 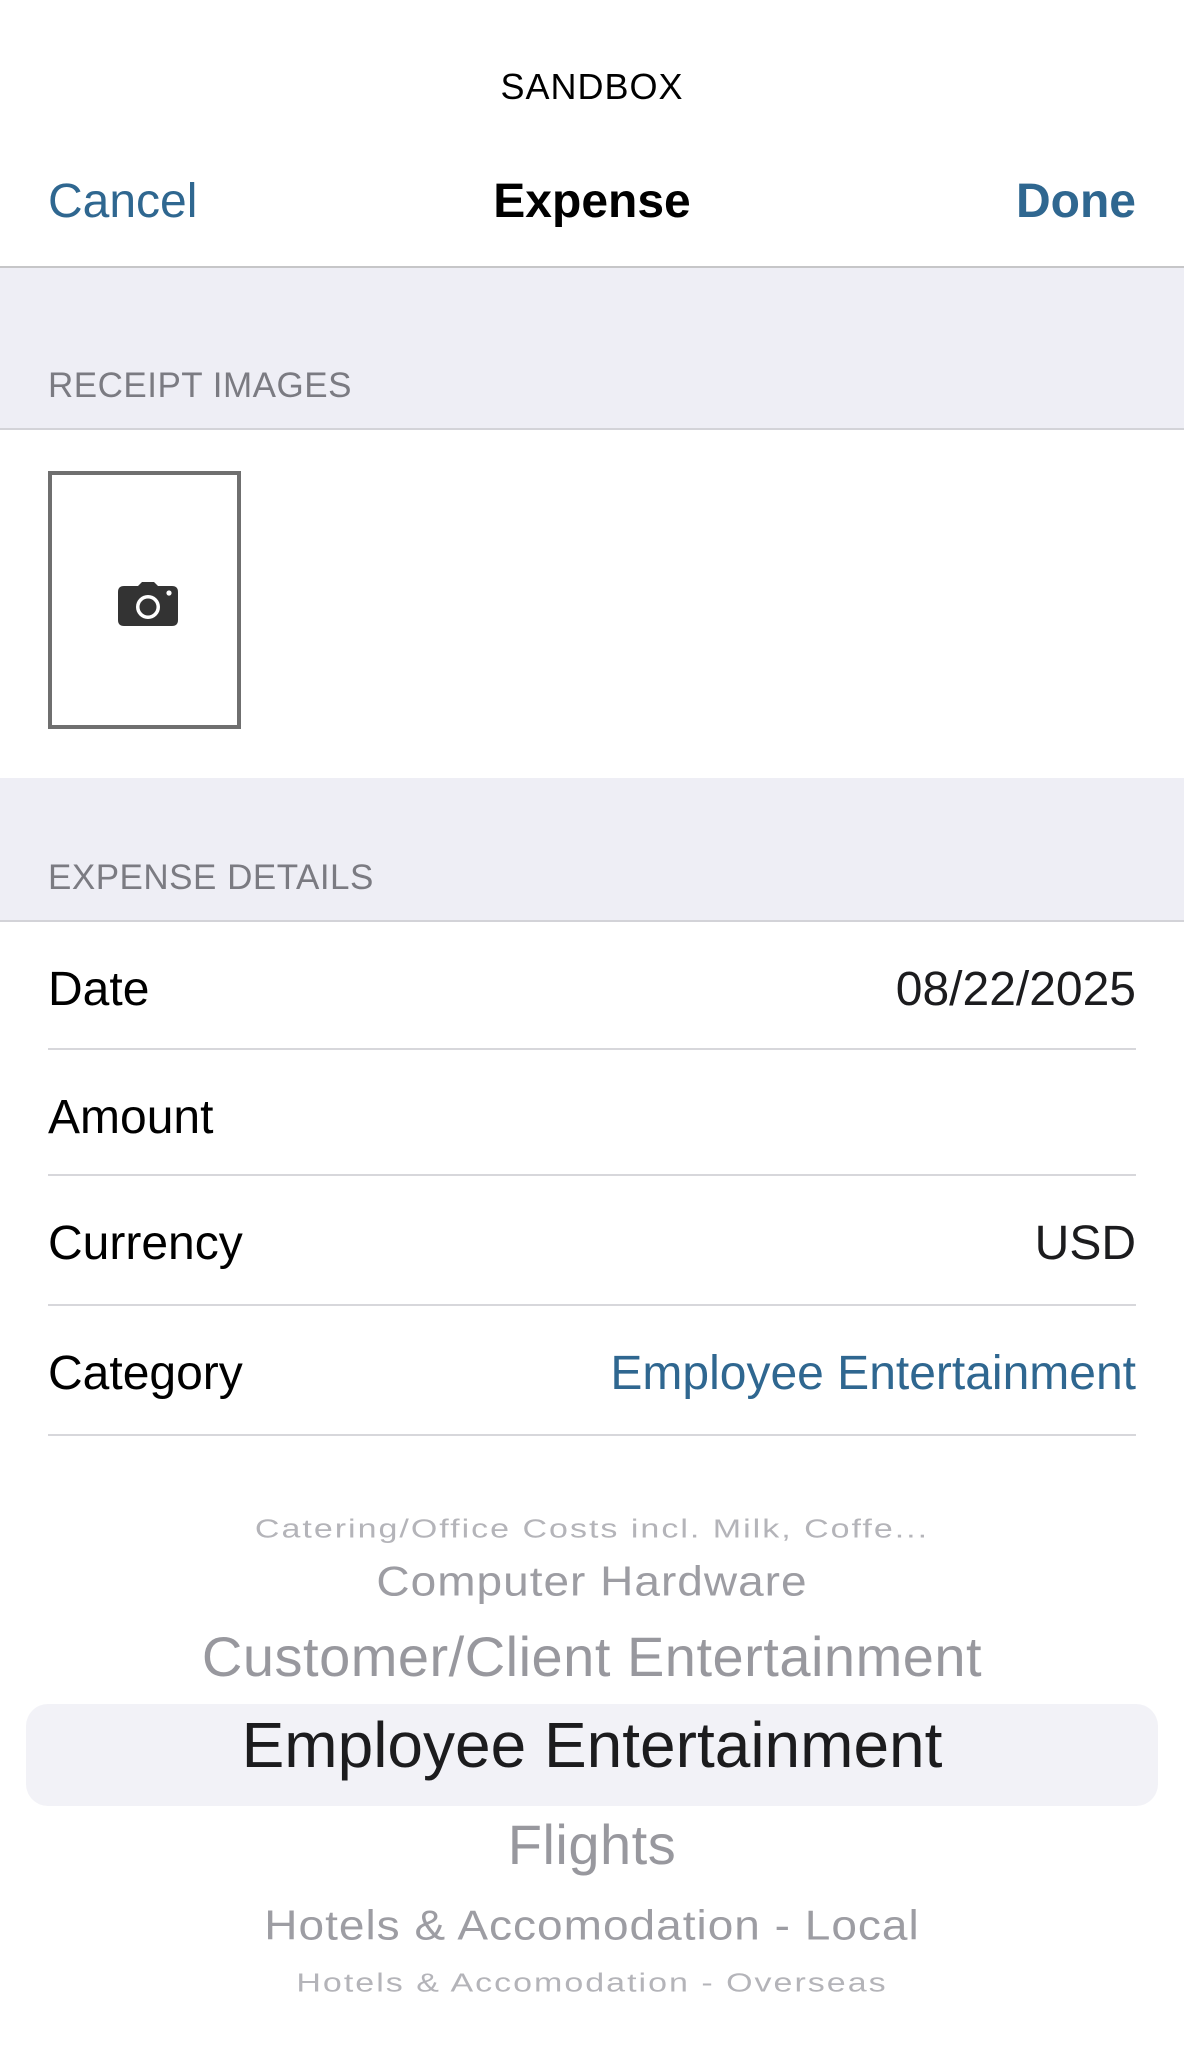 What do you see at coordinates (592, 1745) in the screenshot?
I see `picker-item-selected: Employee Entertainment` at bounding box center [592, 1745].